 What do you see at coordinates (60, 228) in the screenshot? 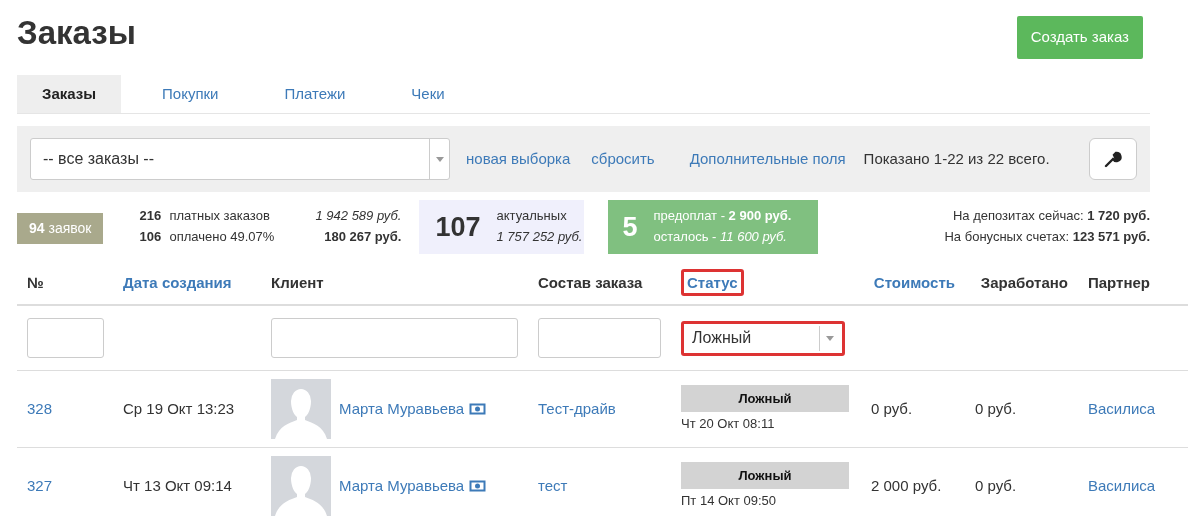
I see `requests-badge: 94 заявок` at bounding box center [60, 228].